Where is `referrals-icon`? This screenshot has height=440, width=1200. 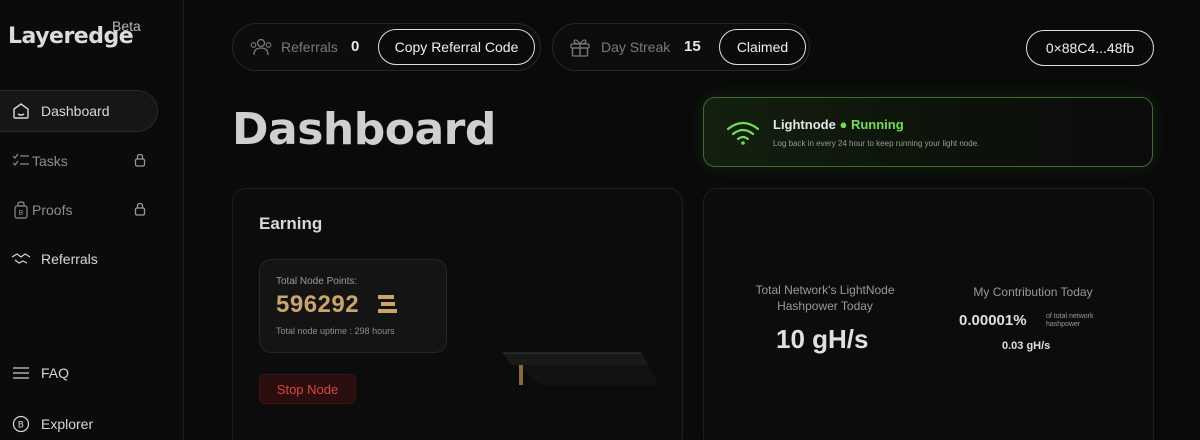 referrals-icon is located at coordinates (21, 259).